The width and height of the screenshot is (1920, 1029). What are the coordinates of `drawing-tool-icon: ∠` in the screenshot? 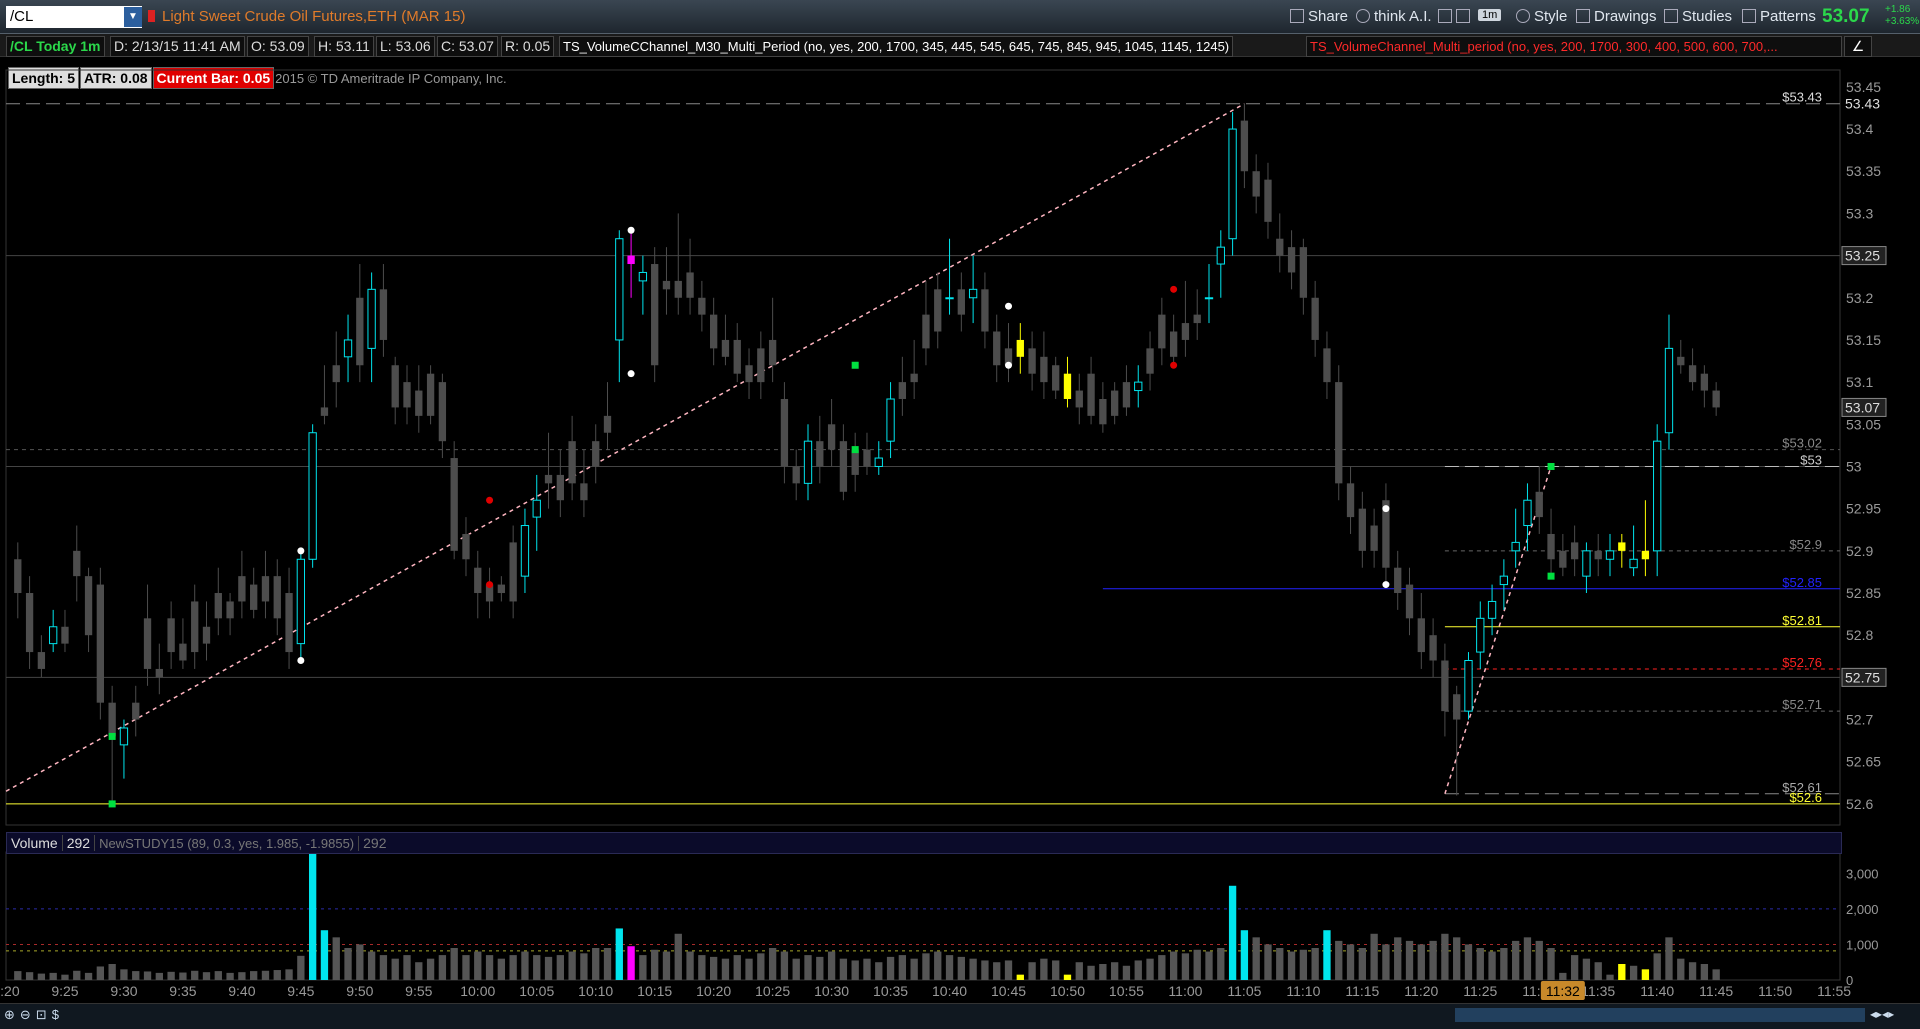 It's located at (1858, 46).